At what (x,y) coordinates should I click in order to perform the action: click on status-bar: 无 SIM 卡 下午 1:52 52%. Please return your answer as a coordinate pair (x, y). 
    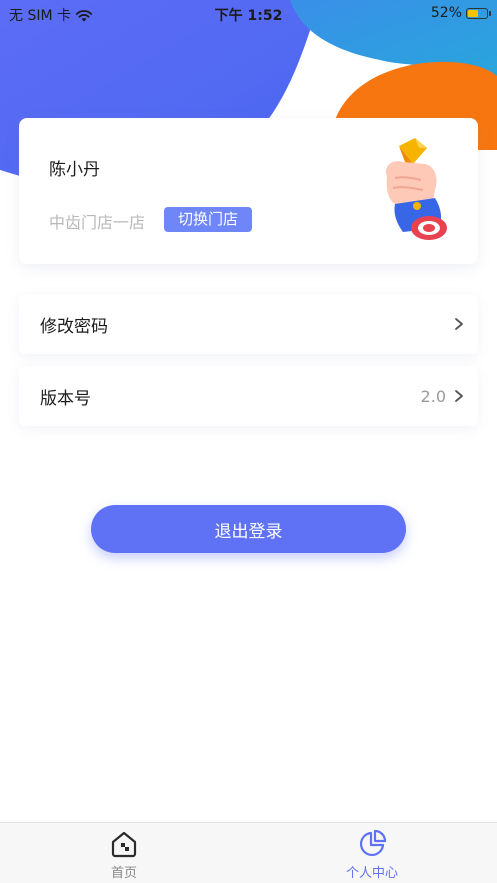
    Looking at the image, I should click on (248, 13).